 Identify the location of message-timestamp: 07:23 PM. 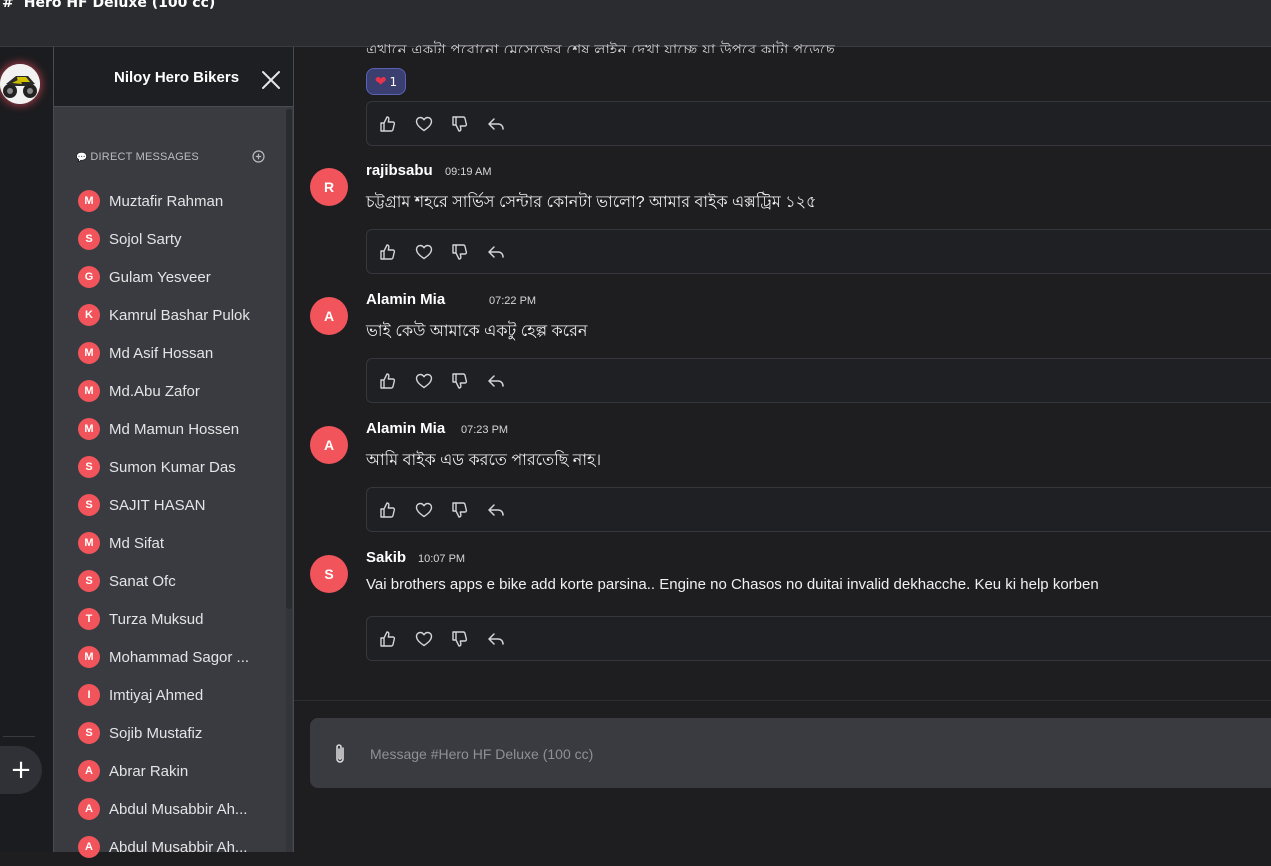
(485, 430).